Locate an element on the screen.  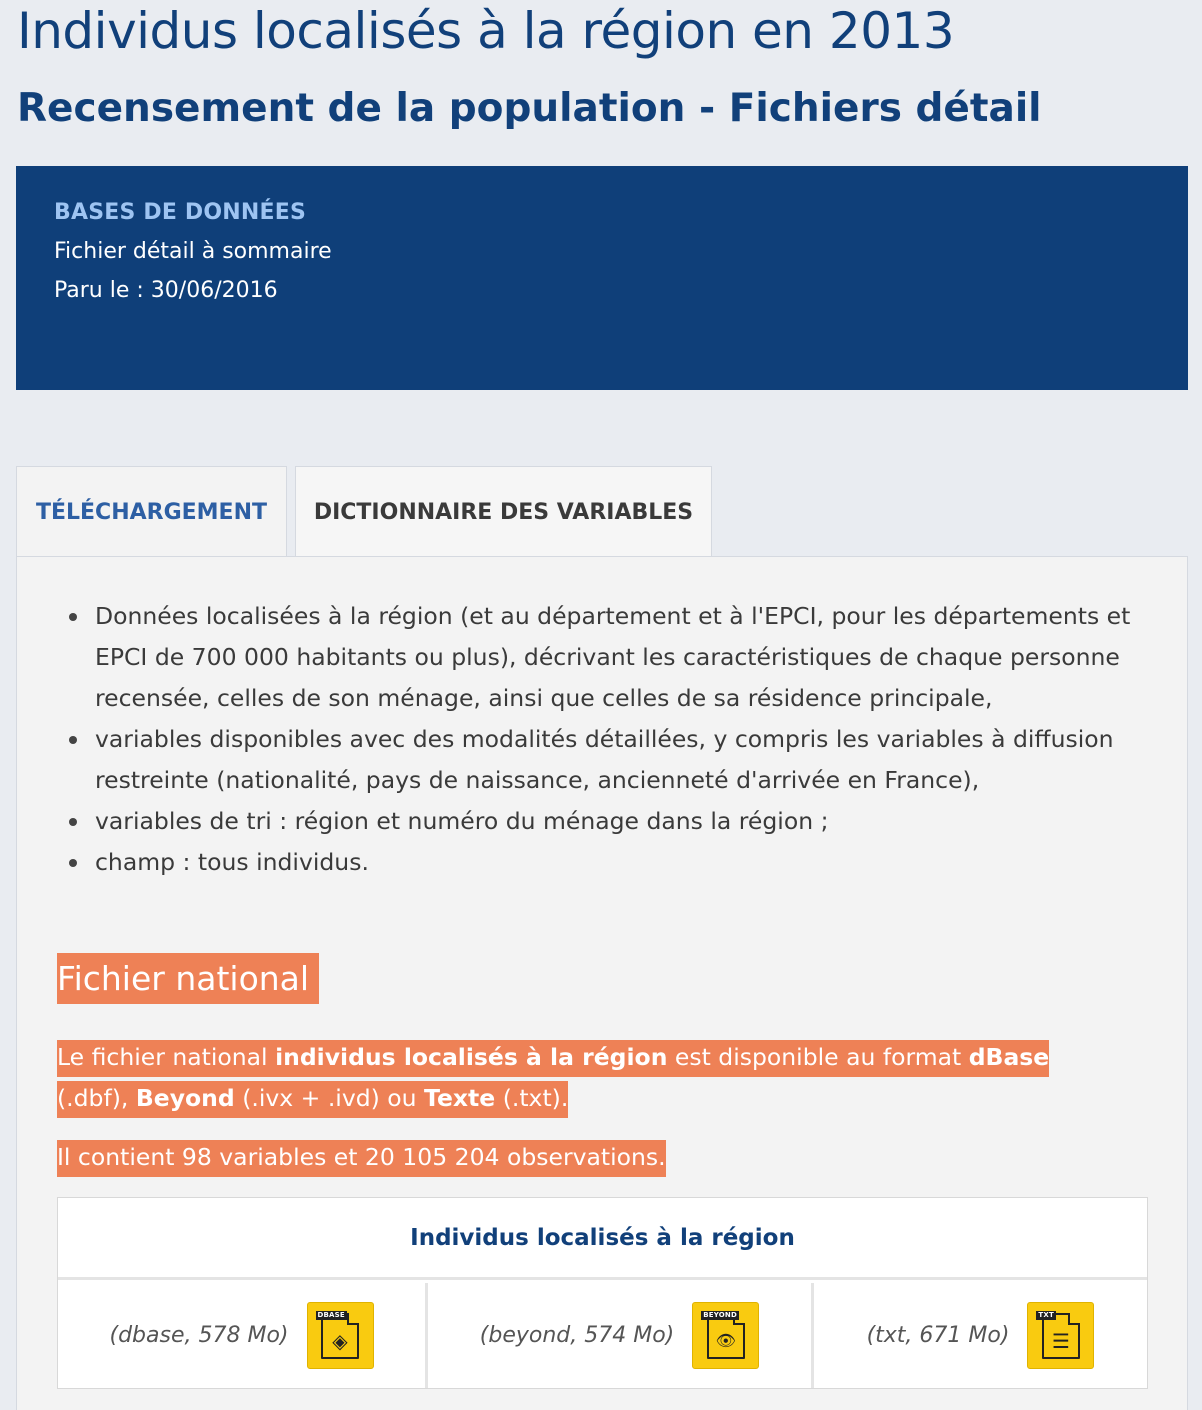
section-heading: Fichier national is located at coordinates (193, 978).